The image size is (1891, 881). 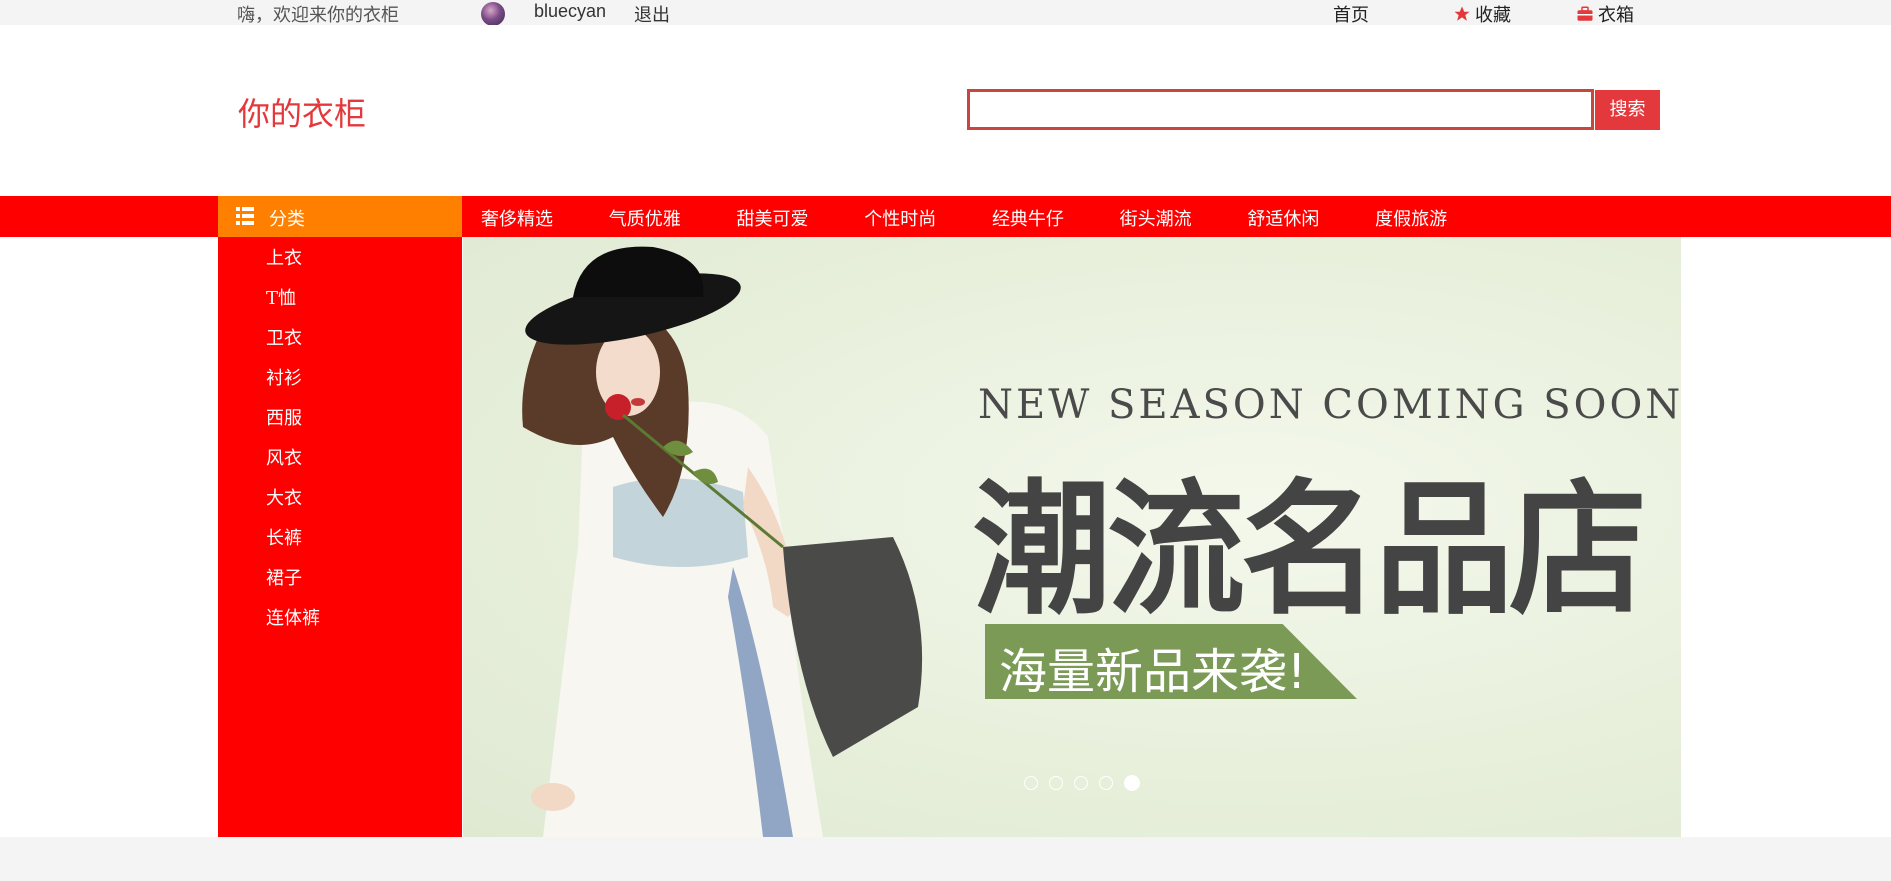 I want to click on top-bar: 嗨，欢迎来你的衣柜 bluecyan 退出 首页 收藏 衣箱, so click(x=945, y=13).